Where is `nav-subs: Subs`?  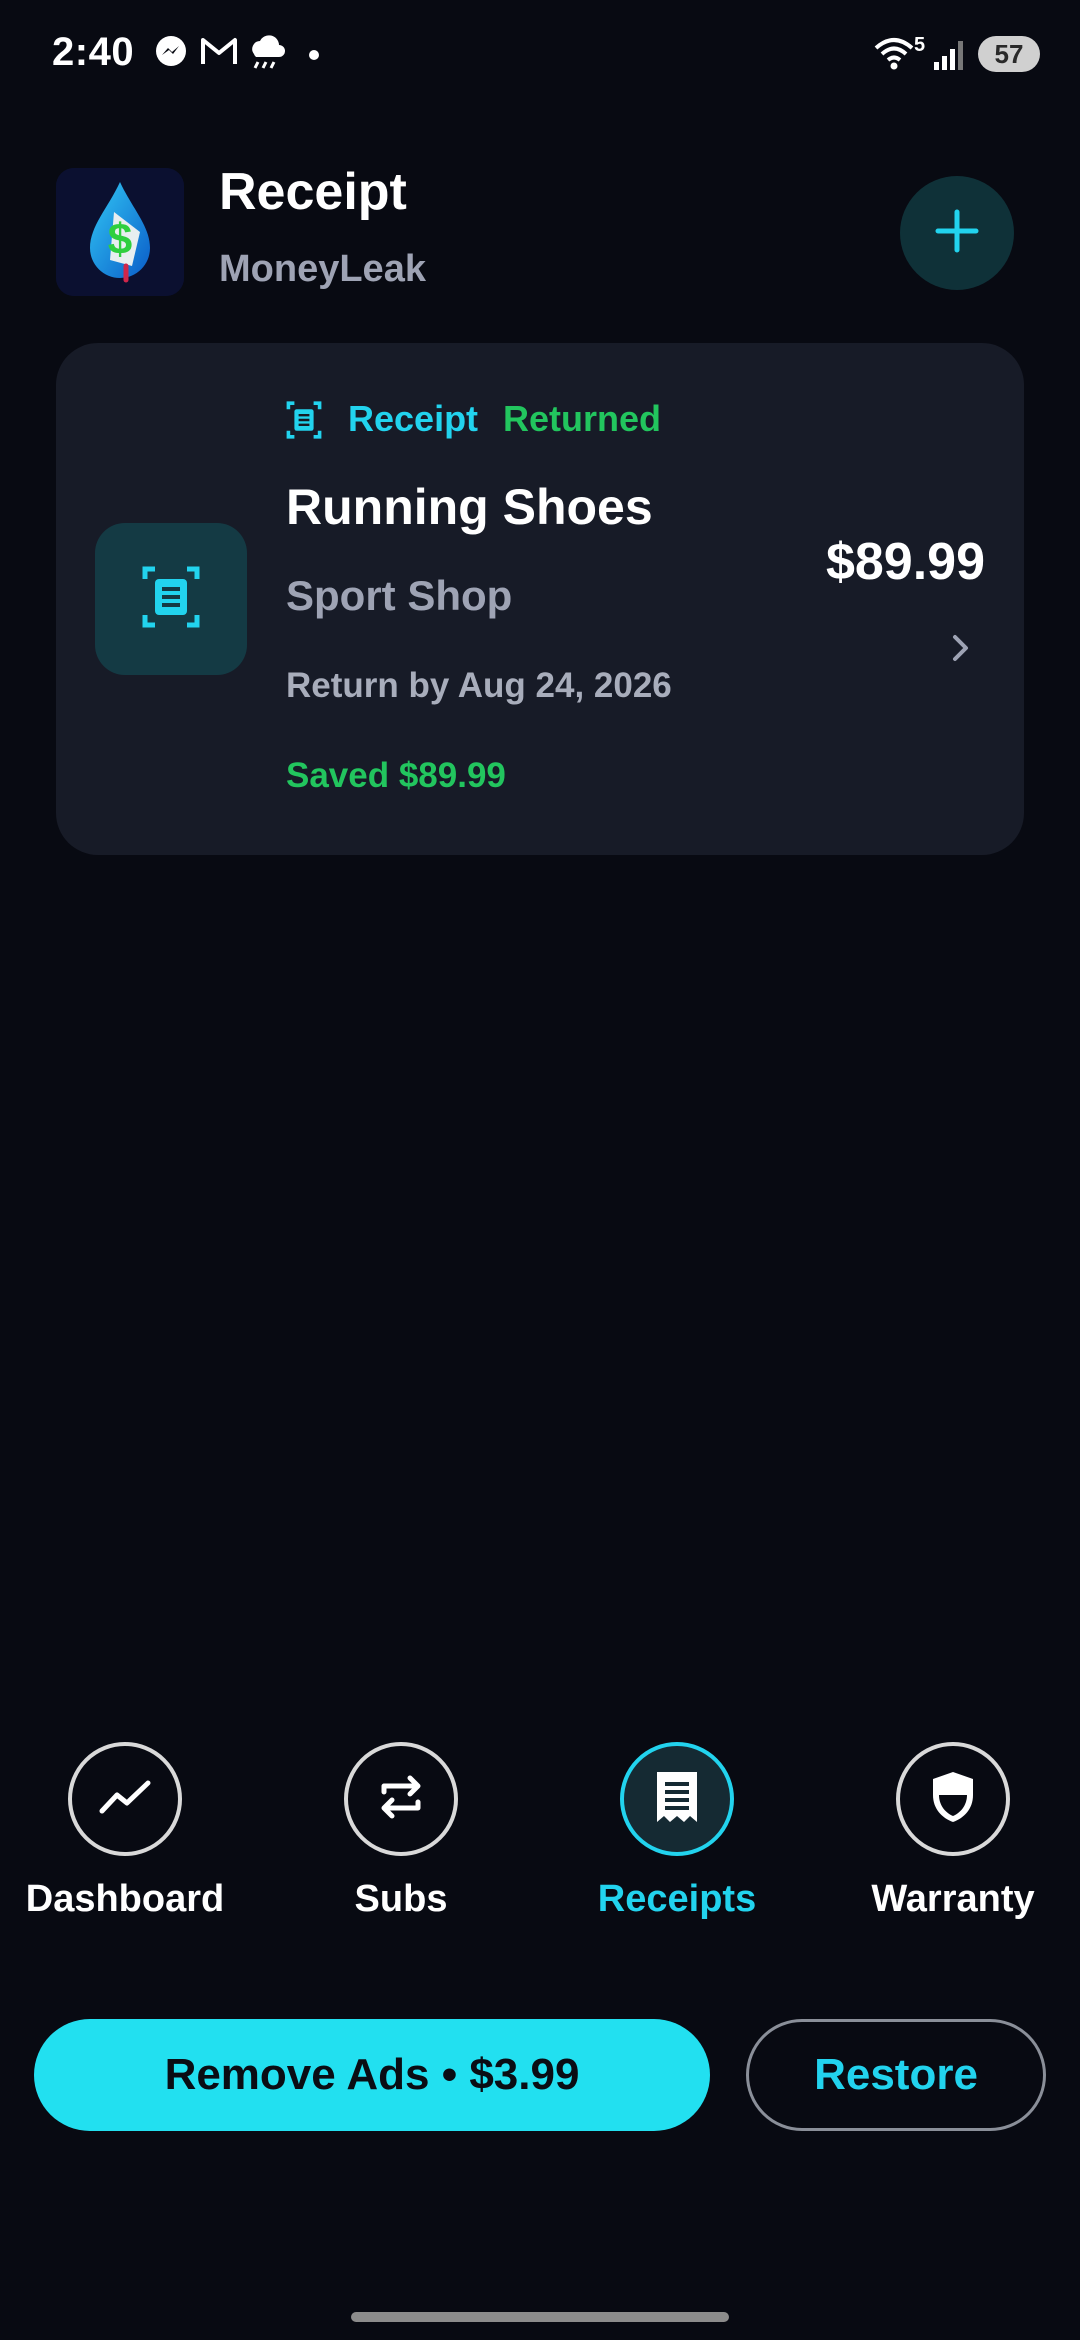
nav-subs: Subs is located at coordinates (401, 1831).